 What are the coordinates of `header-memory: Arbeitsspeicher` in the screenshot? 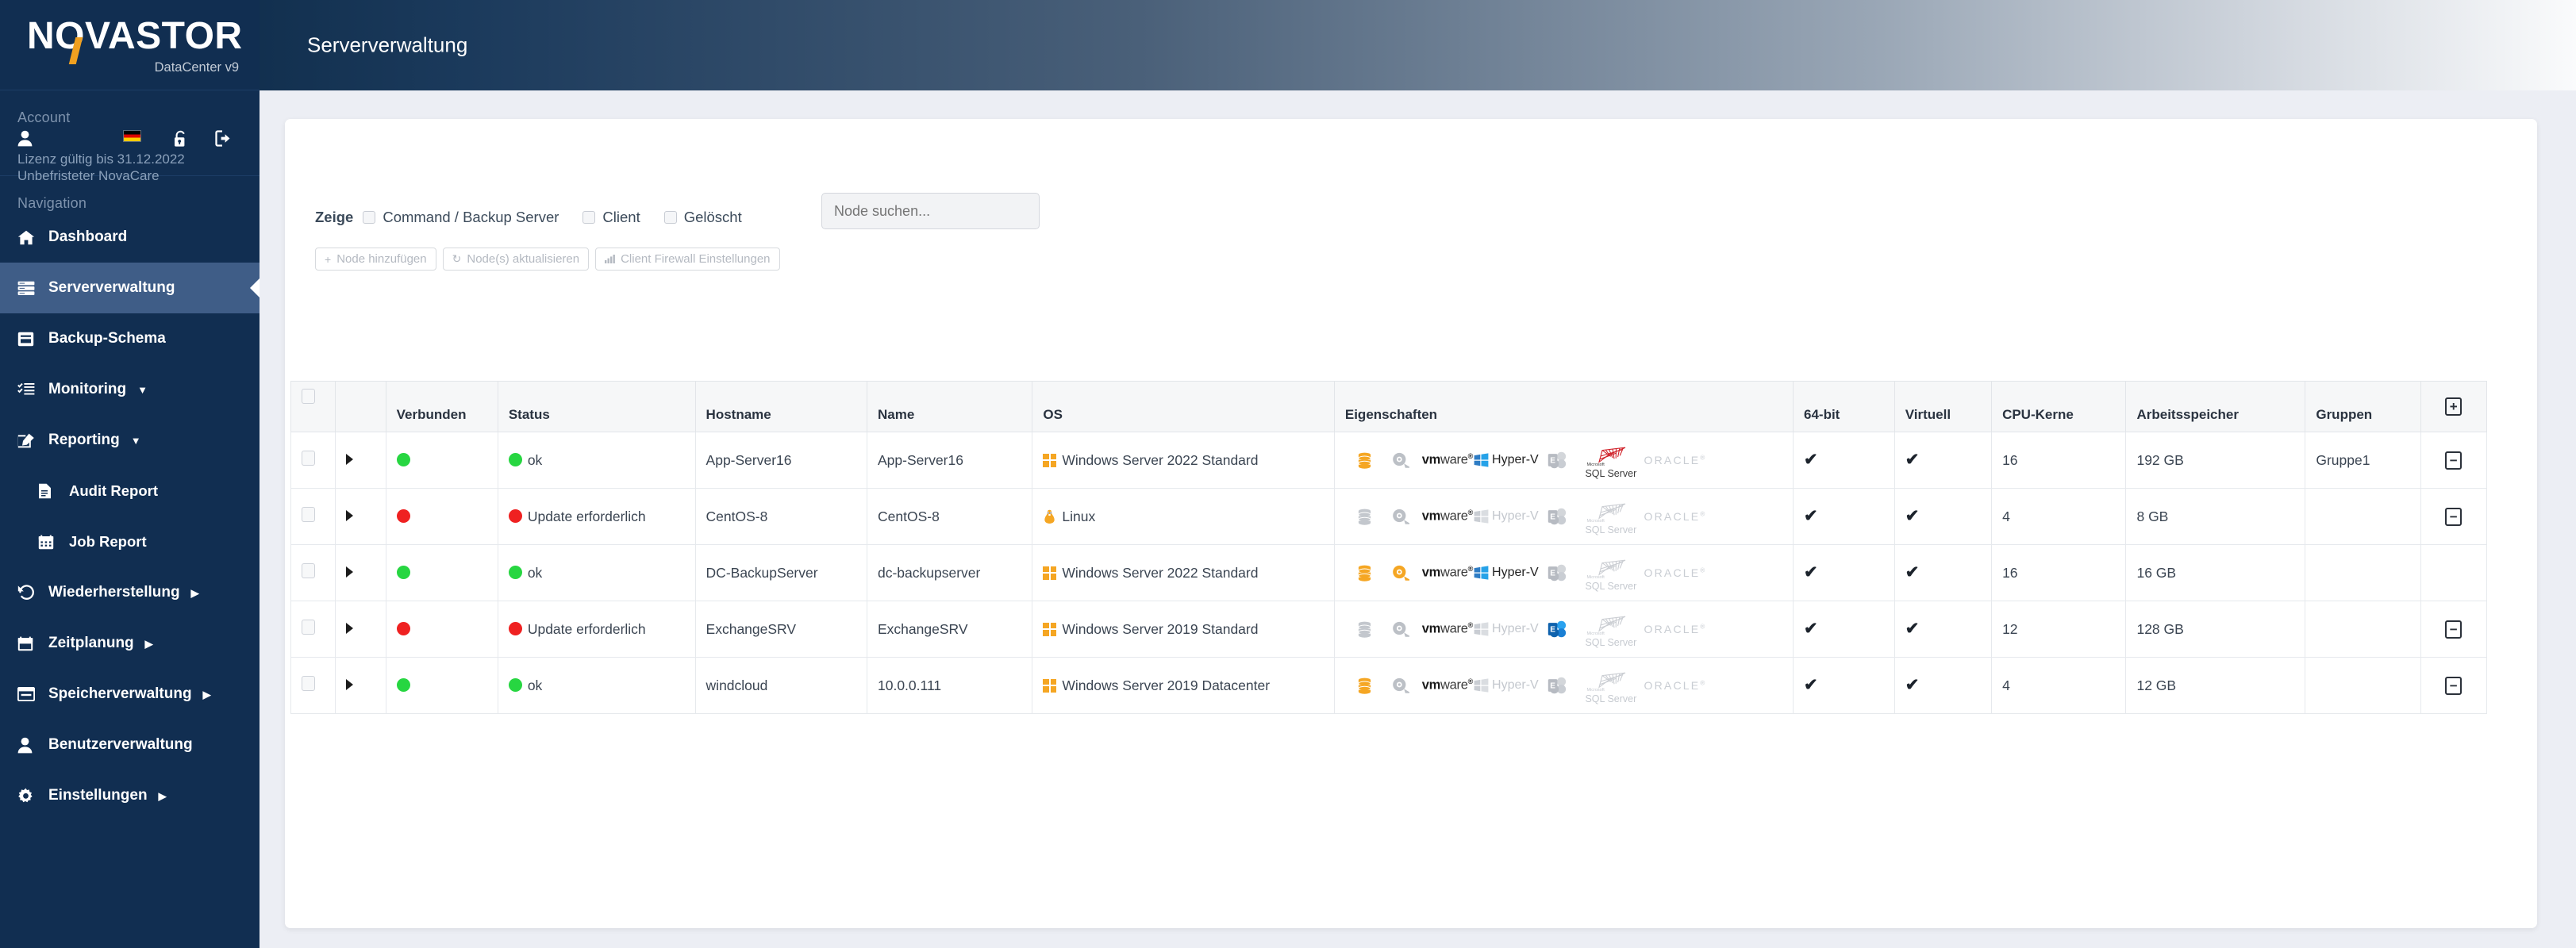 It's located at (2215, 407).